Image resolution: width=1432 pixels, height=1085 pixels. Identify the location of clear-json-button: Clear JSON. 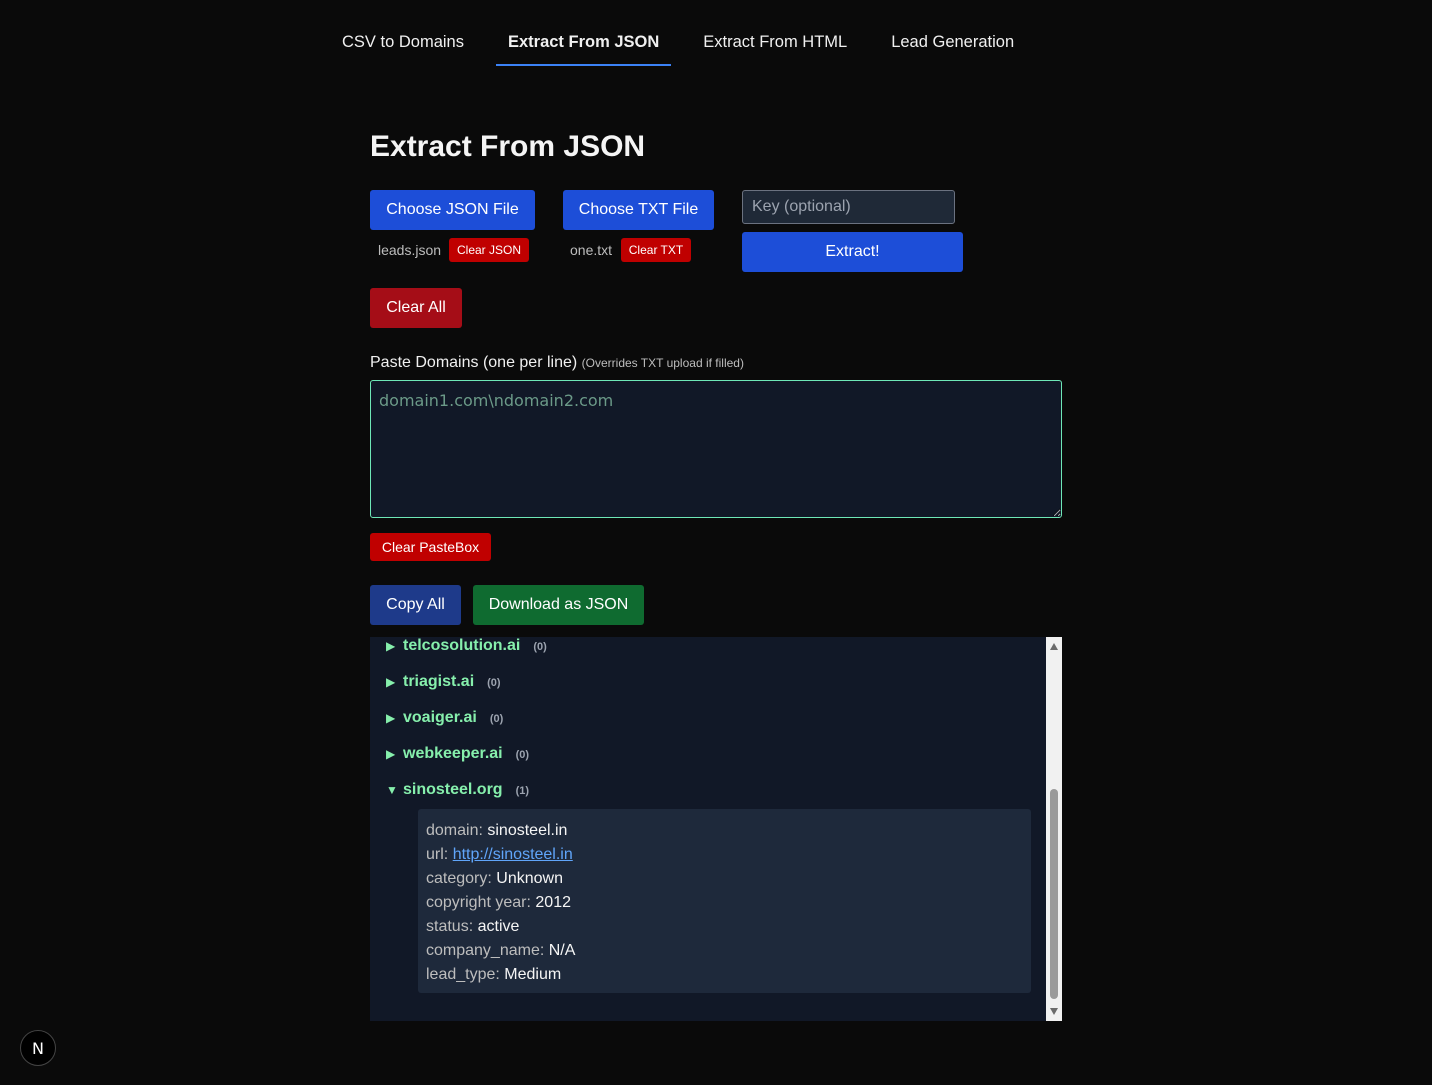
(489, 250).